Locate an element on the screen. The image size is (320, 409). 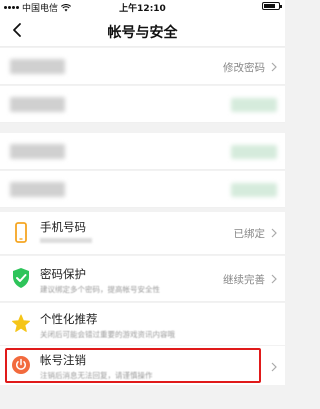
personalized-subtitle: 关闭后可能会错过重要的游戏资讯内容哦 is located at coordinates (107, 334).